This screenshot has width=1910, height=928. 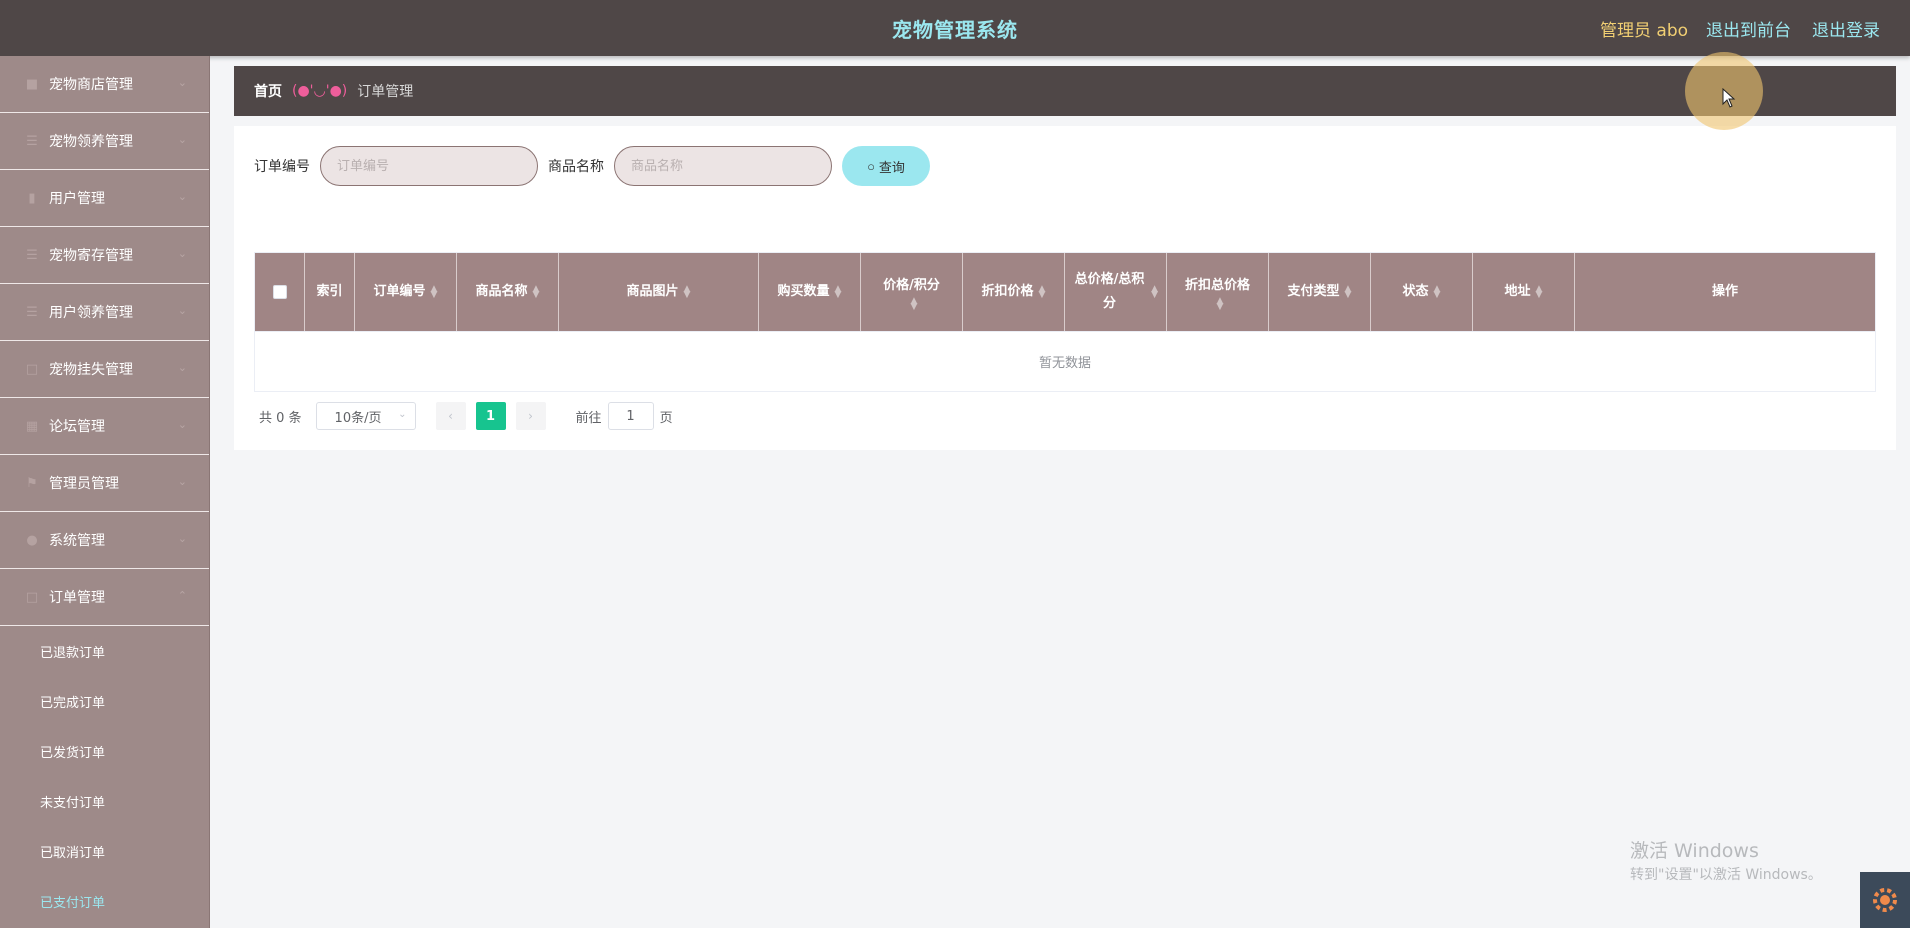 I want to click on next-page-button: ›, so click(x=530, y=416).